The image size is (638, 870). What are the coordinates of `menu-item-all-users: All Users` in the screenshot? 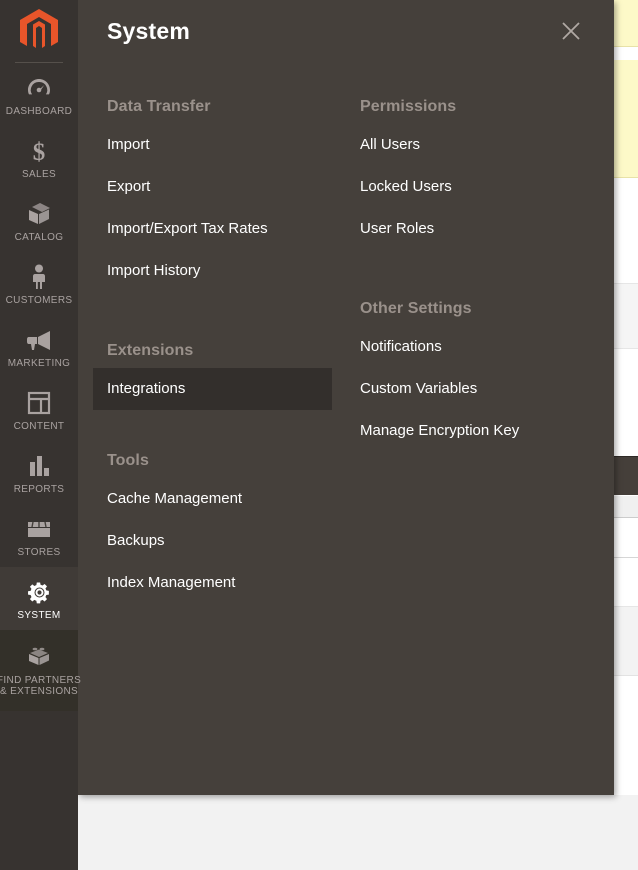 It's located at (479, 145).